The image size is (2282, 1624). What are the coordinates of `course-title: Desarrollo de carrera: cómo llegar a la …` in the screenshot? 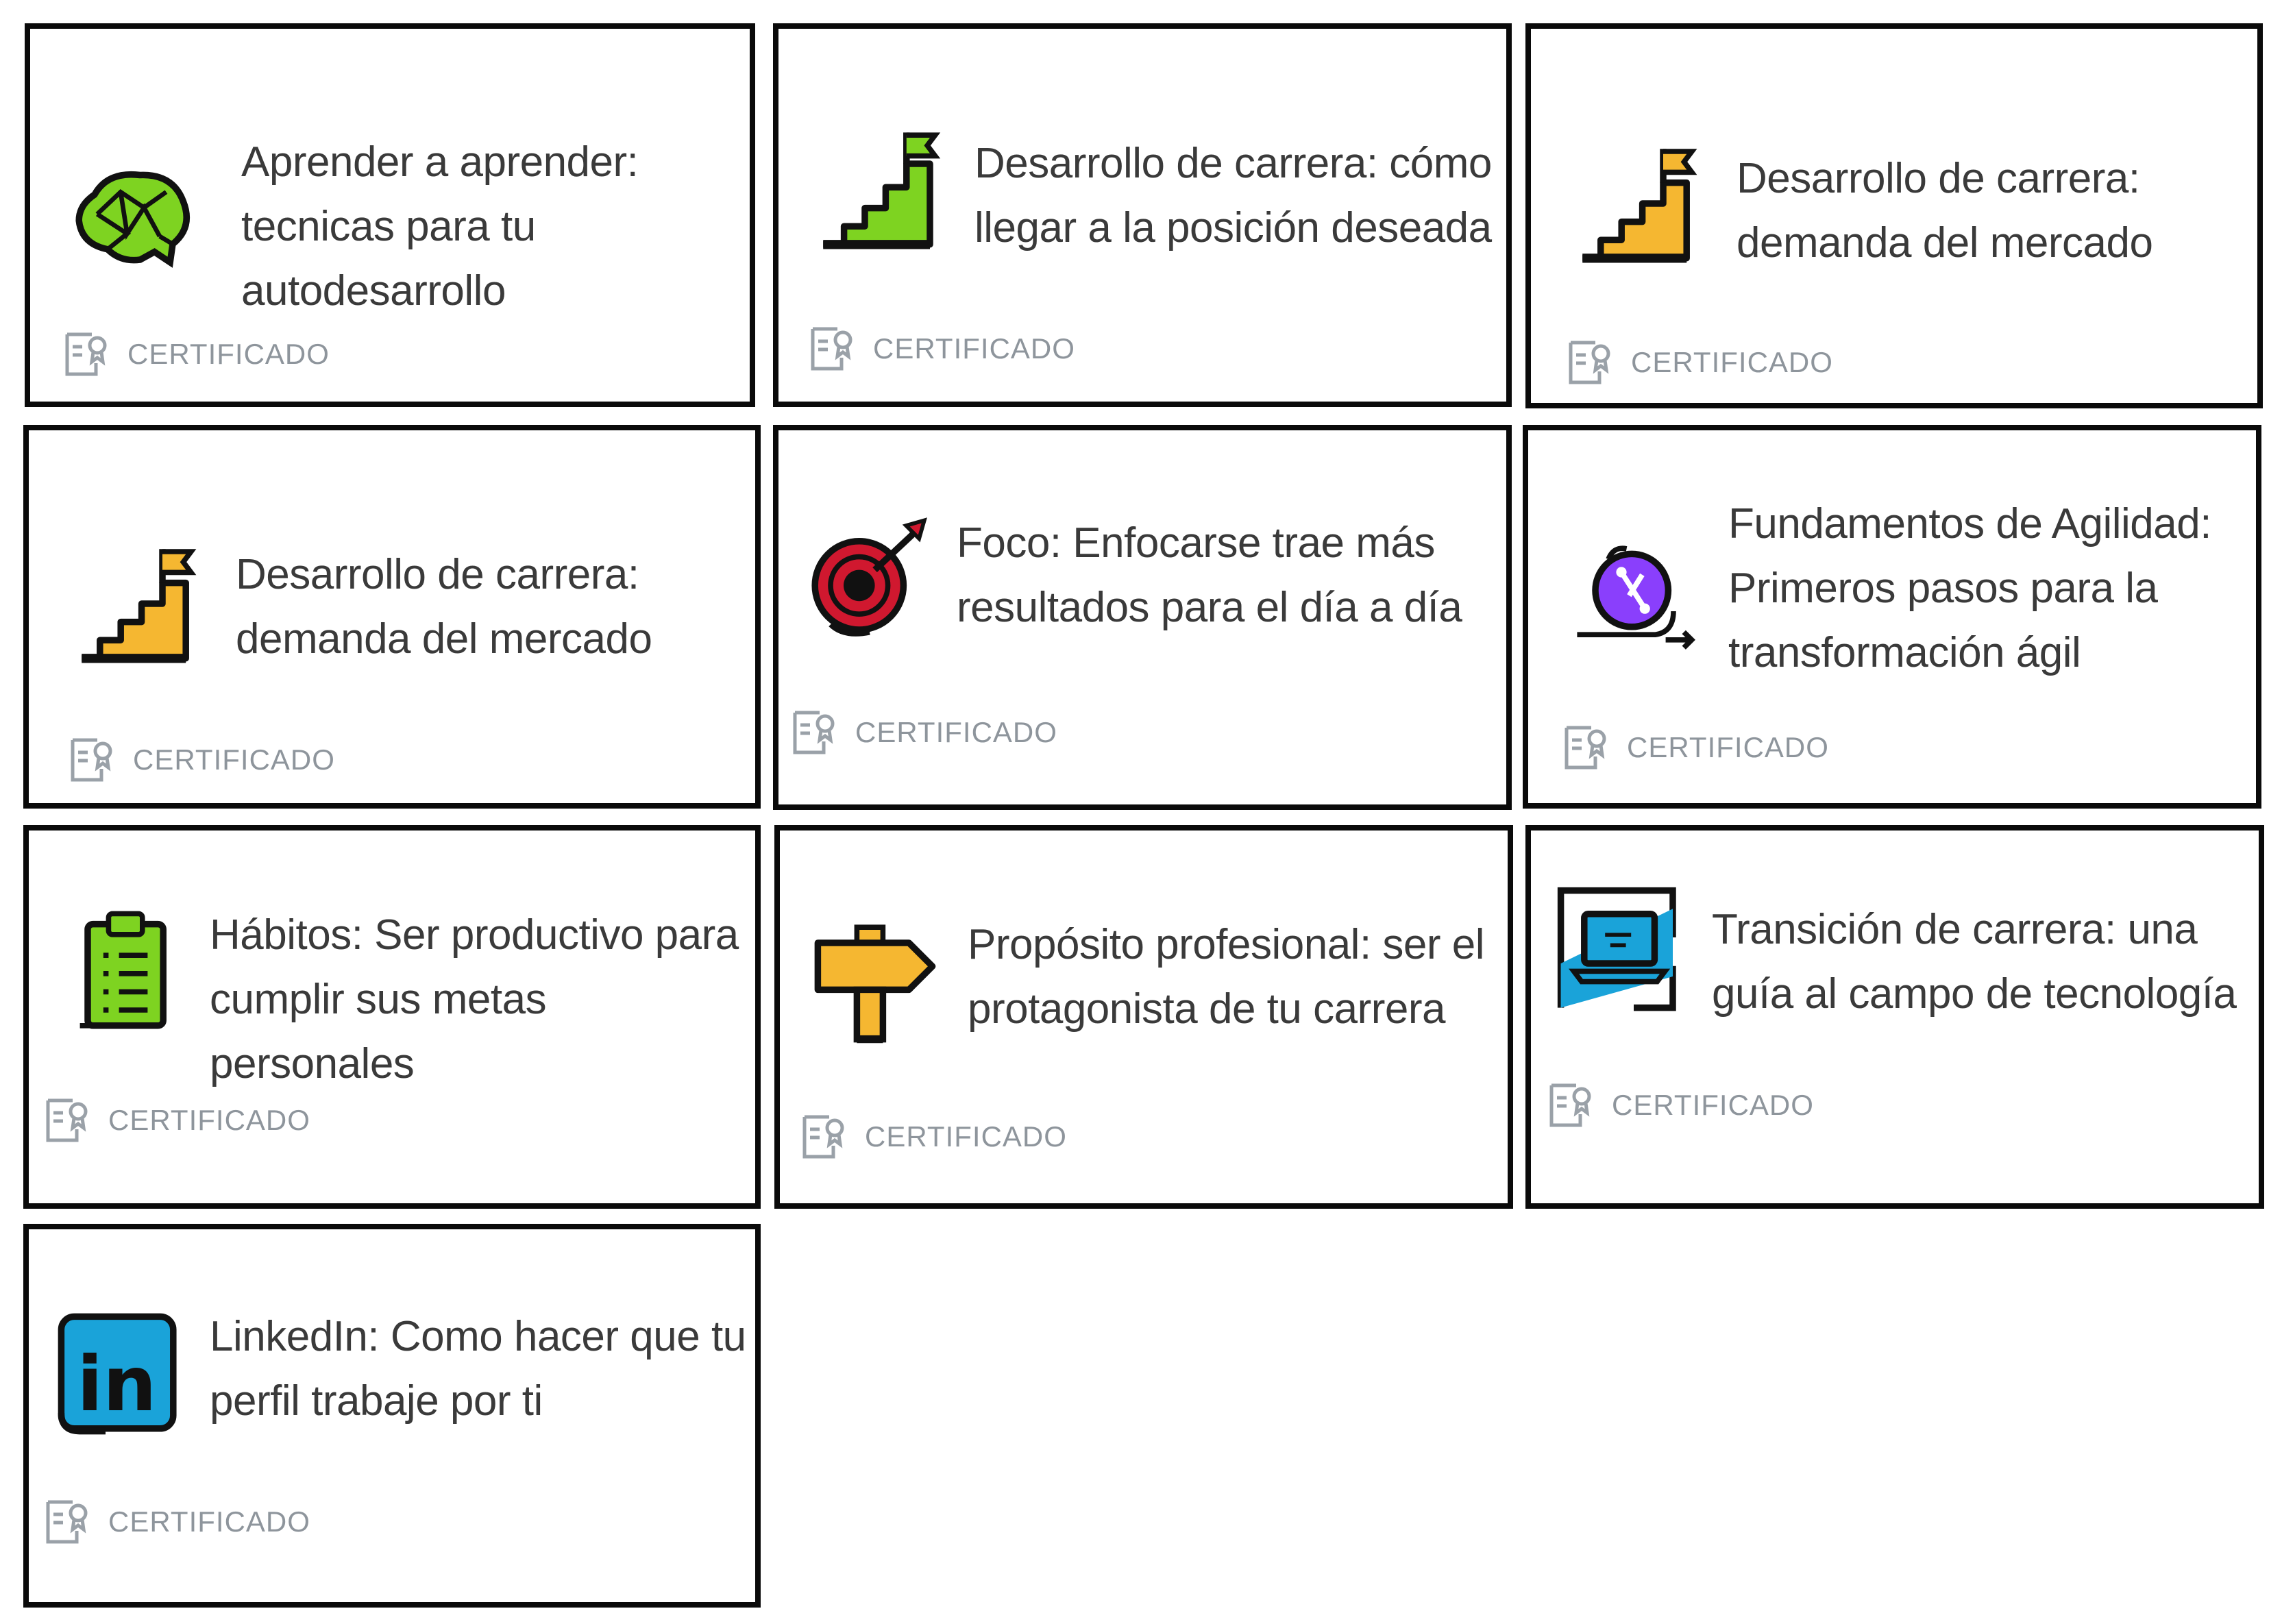 It's located at (1233, 195).